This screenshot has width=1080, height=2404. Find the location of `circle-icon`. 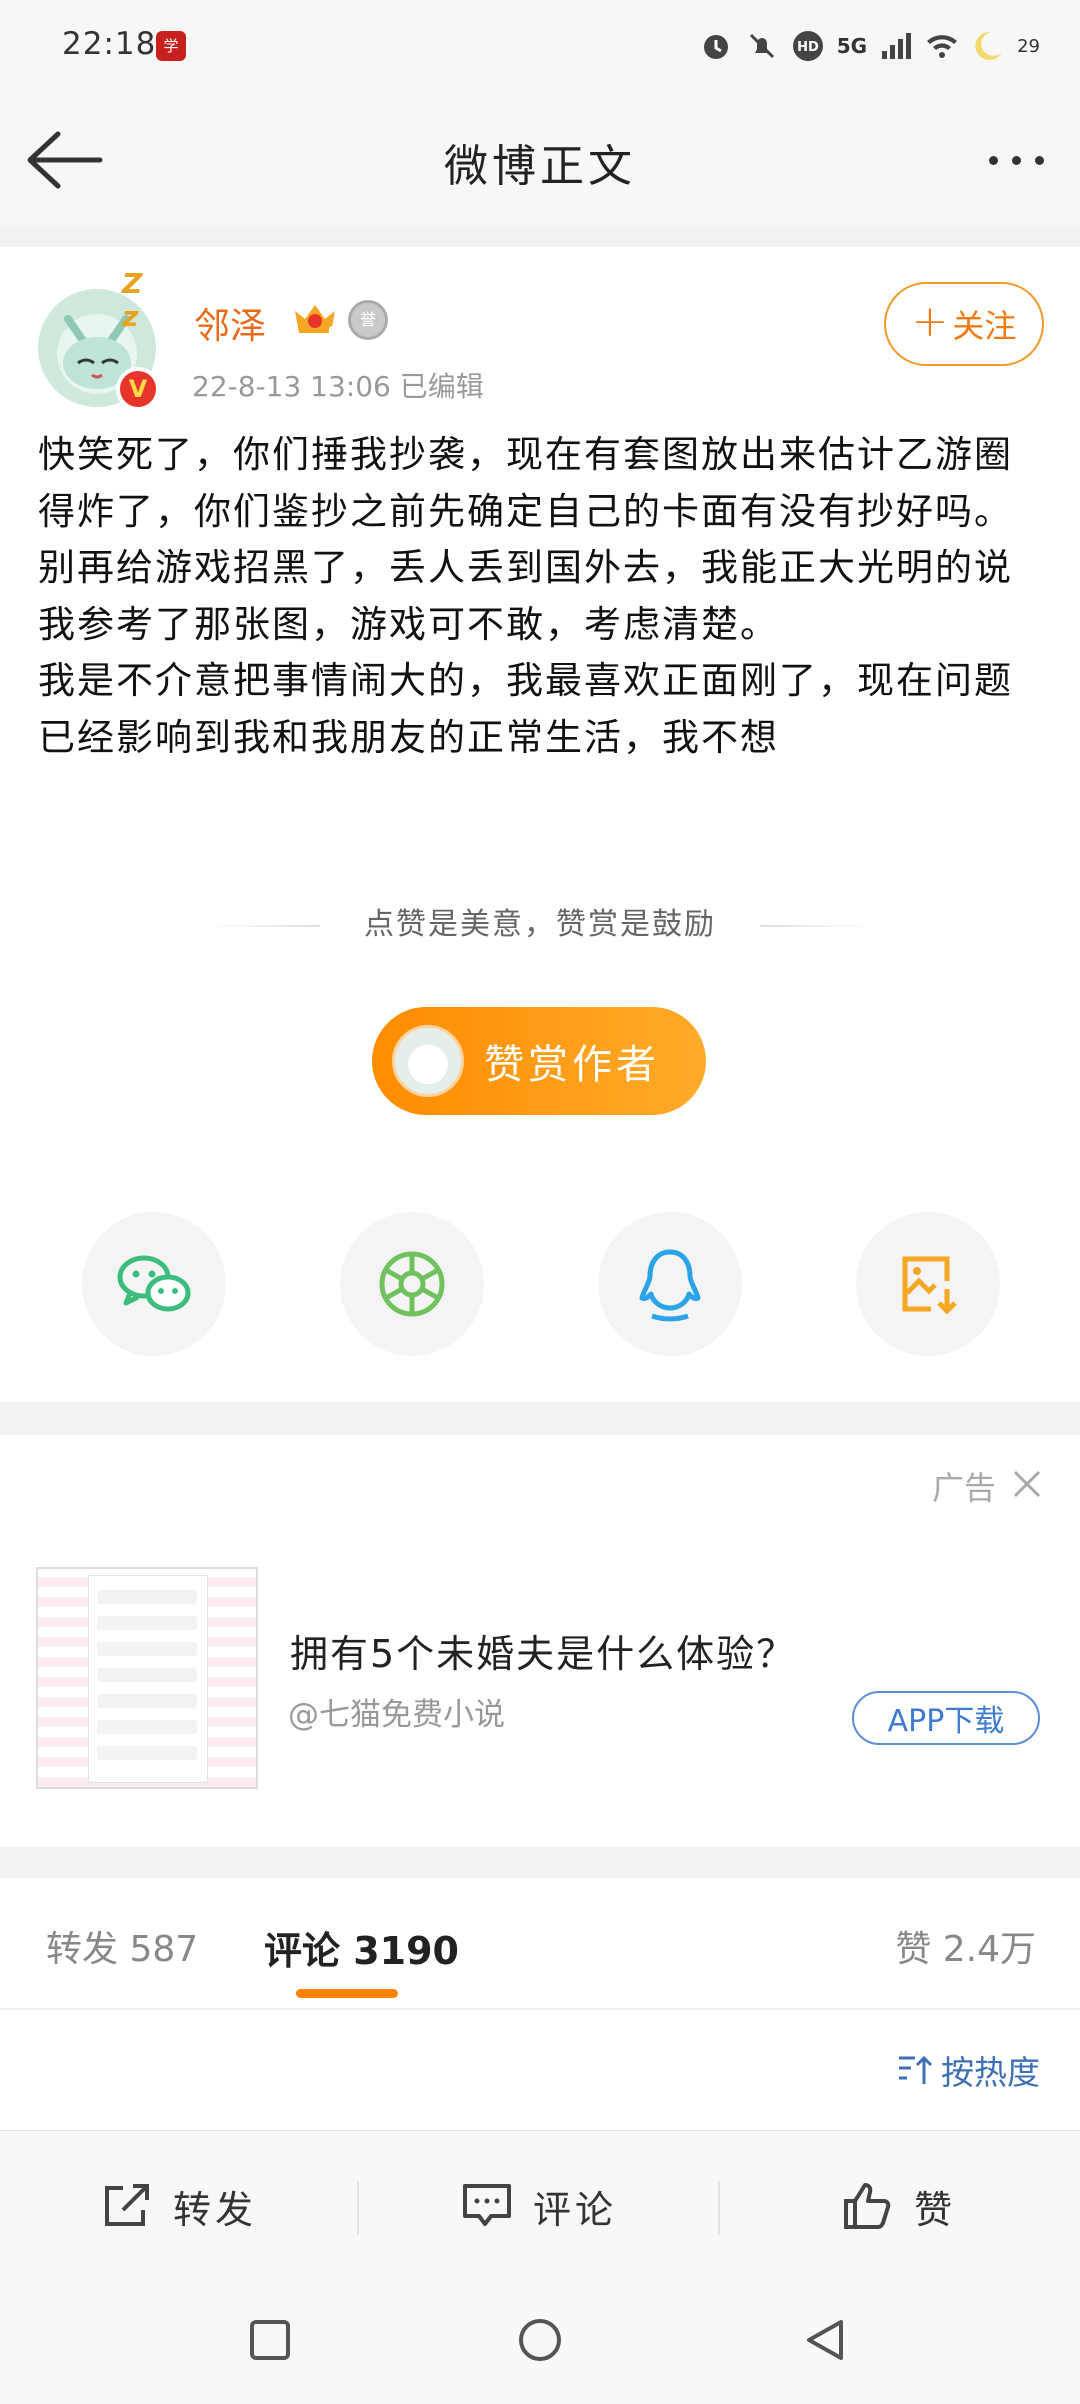

circle-icon is located at coordinates (540, 2340).